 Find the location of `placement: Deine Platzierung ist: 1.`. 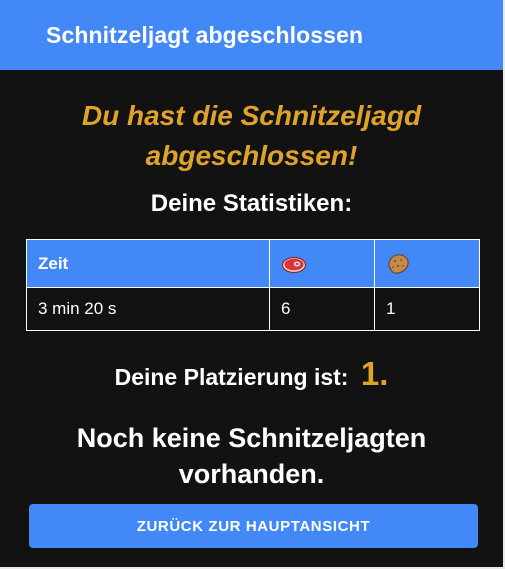

placement: Deine Platzierung ist: 1. is located at coordinates (251, 374).